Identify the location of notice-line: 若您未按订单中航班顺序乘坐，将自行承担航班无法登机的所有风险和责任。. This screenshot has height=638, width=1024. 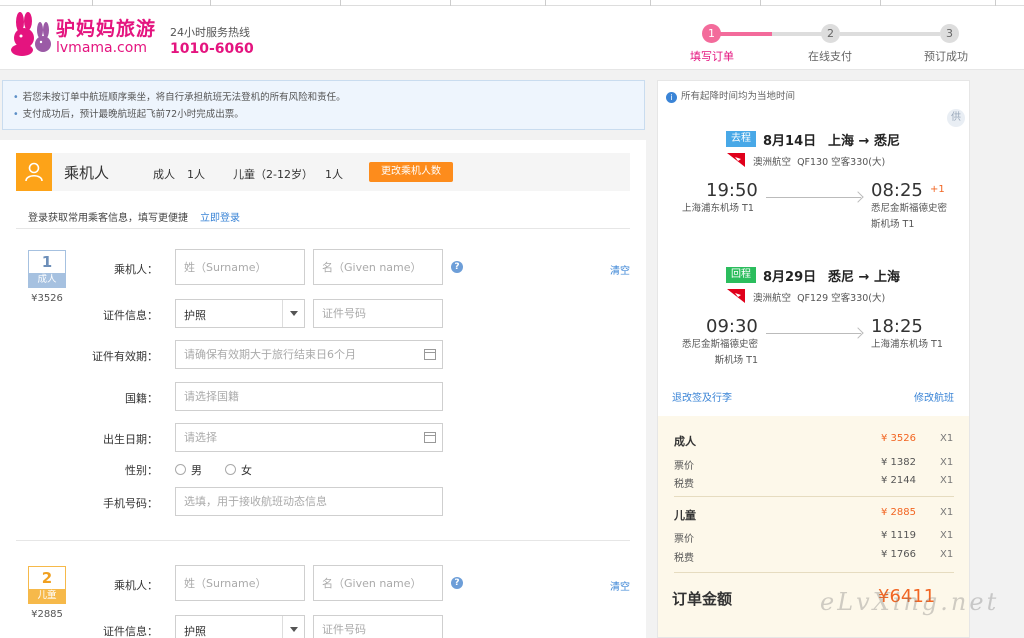
(323, 97).